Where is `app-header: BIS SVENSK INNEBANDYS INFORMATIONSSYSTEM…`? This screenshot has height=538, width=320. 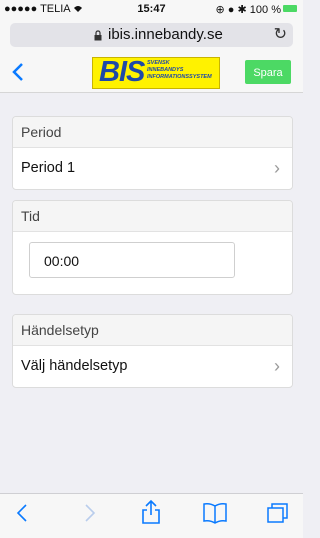 app-header: BIS SVENSK INNEBANDYS INFORMATIONSSYSTEM… is located at coordinates (151, 72).